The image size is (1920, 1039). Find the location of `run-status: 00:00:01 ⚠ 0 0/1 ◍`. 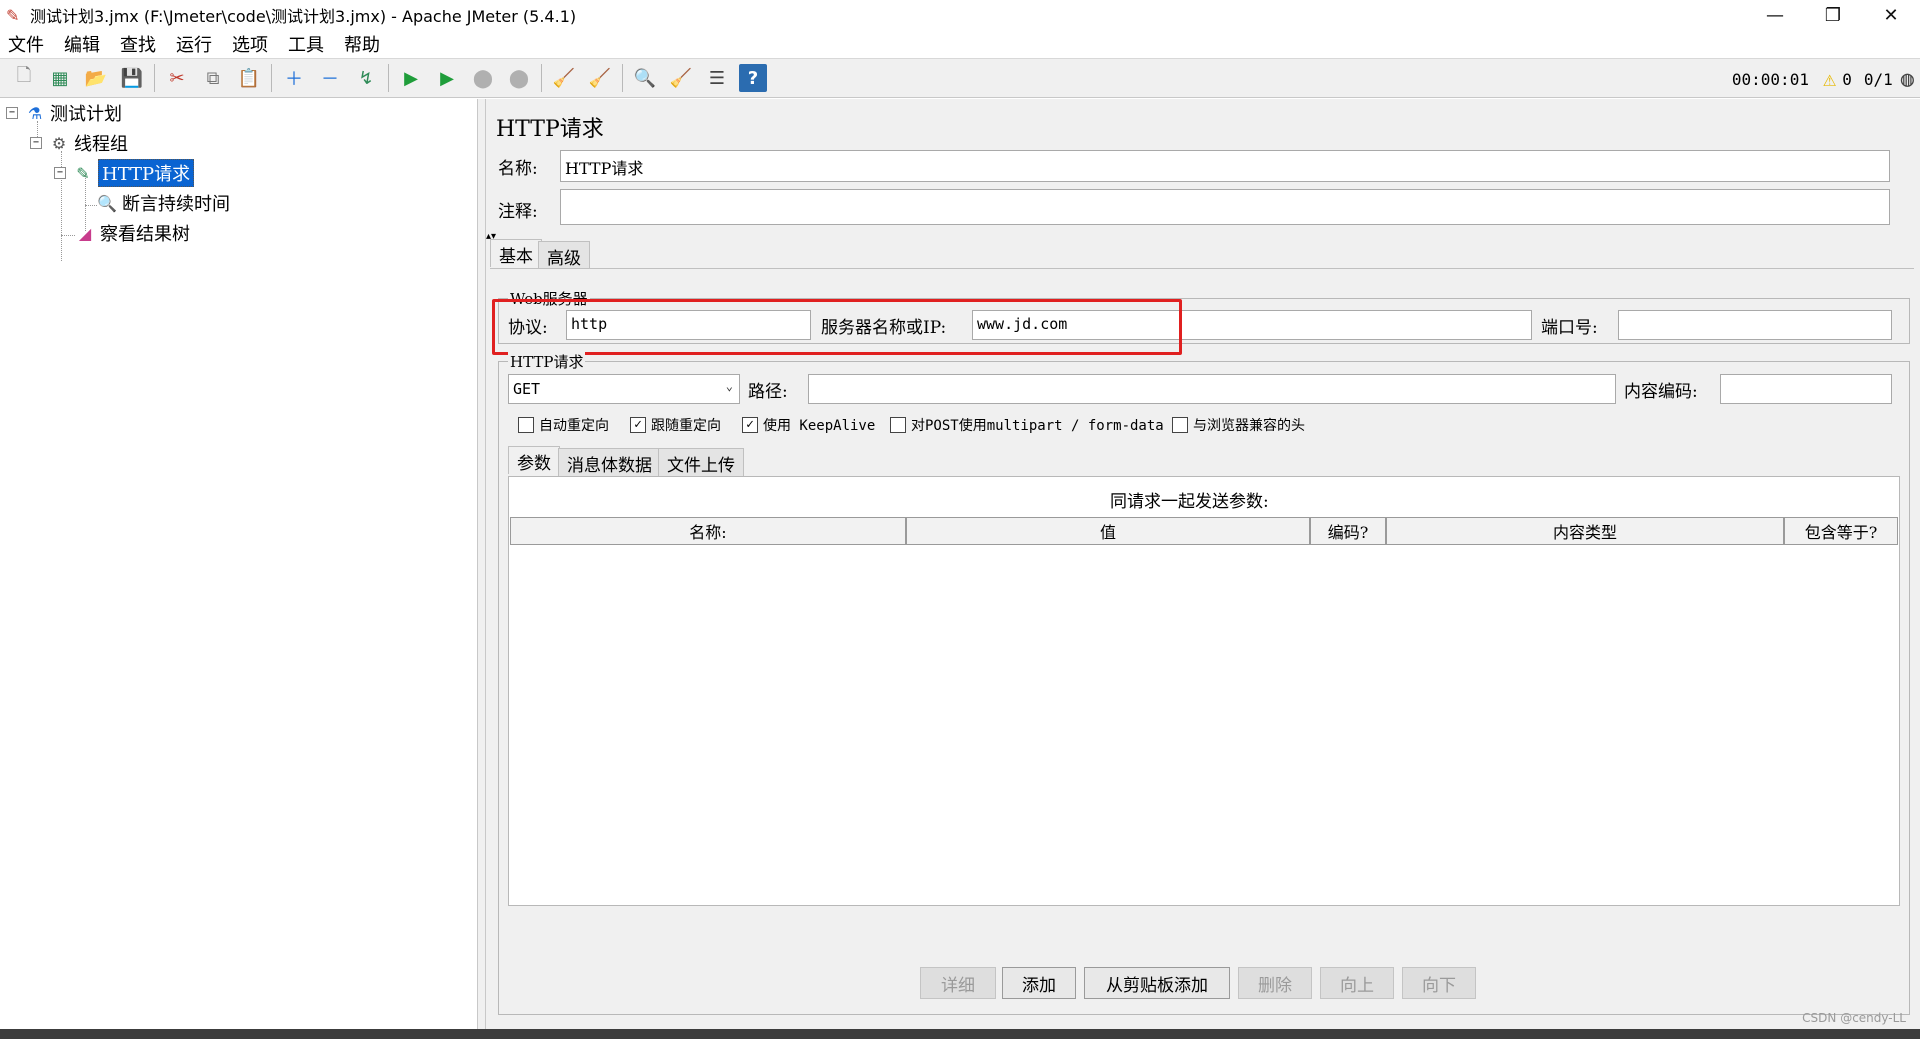

run-status: 00:00:01 ⚠ 0 0/1 ◍ is located at coordinates (1823, 79).